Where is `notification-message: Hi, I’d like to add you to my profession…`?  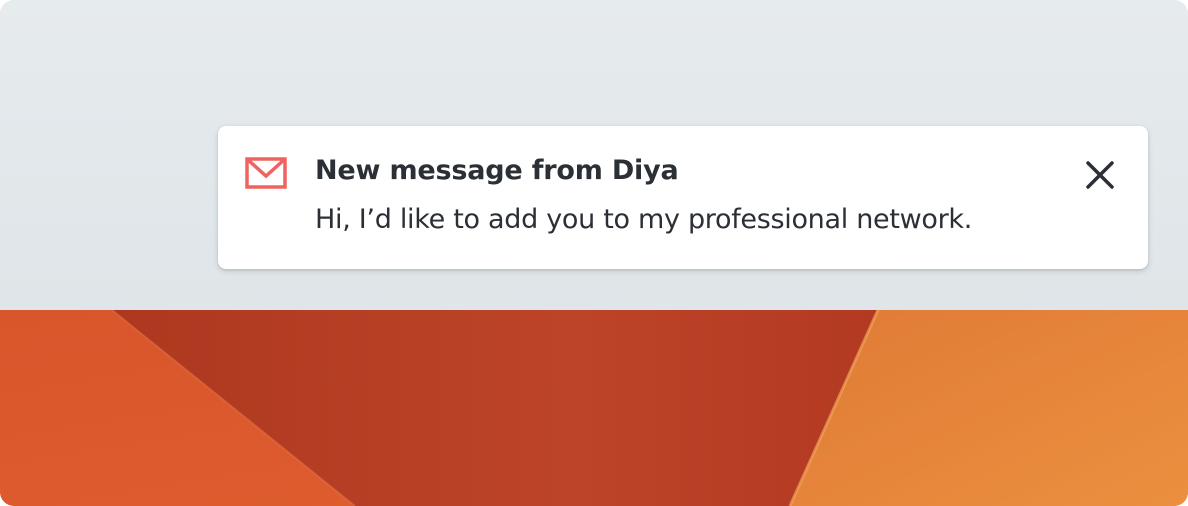
notification-message: Hi, I’d like to add you to my profession… is located at coordinates (644, 219).